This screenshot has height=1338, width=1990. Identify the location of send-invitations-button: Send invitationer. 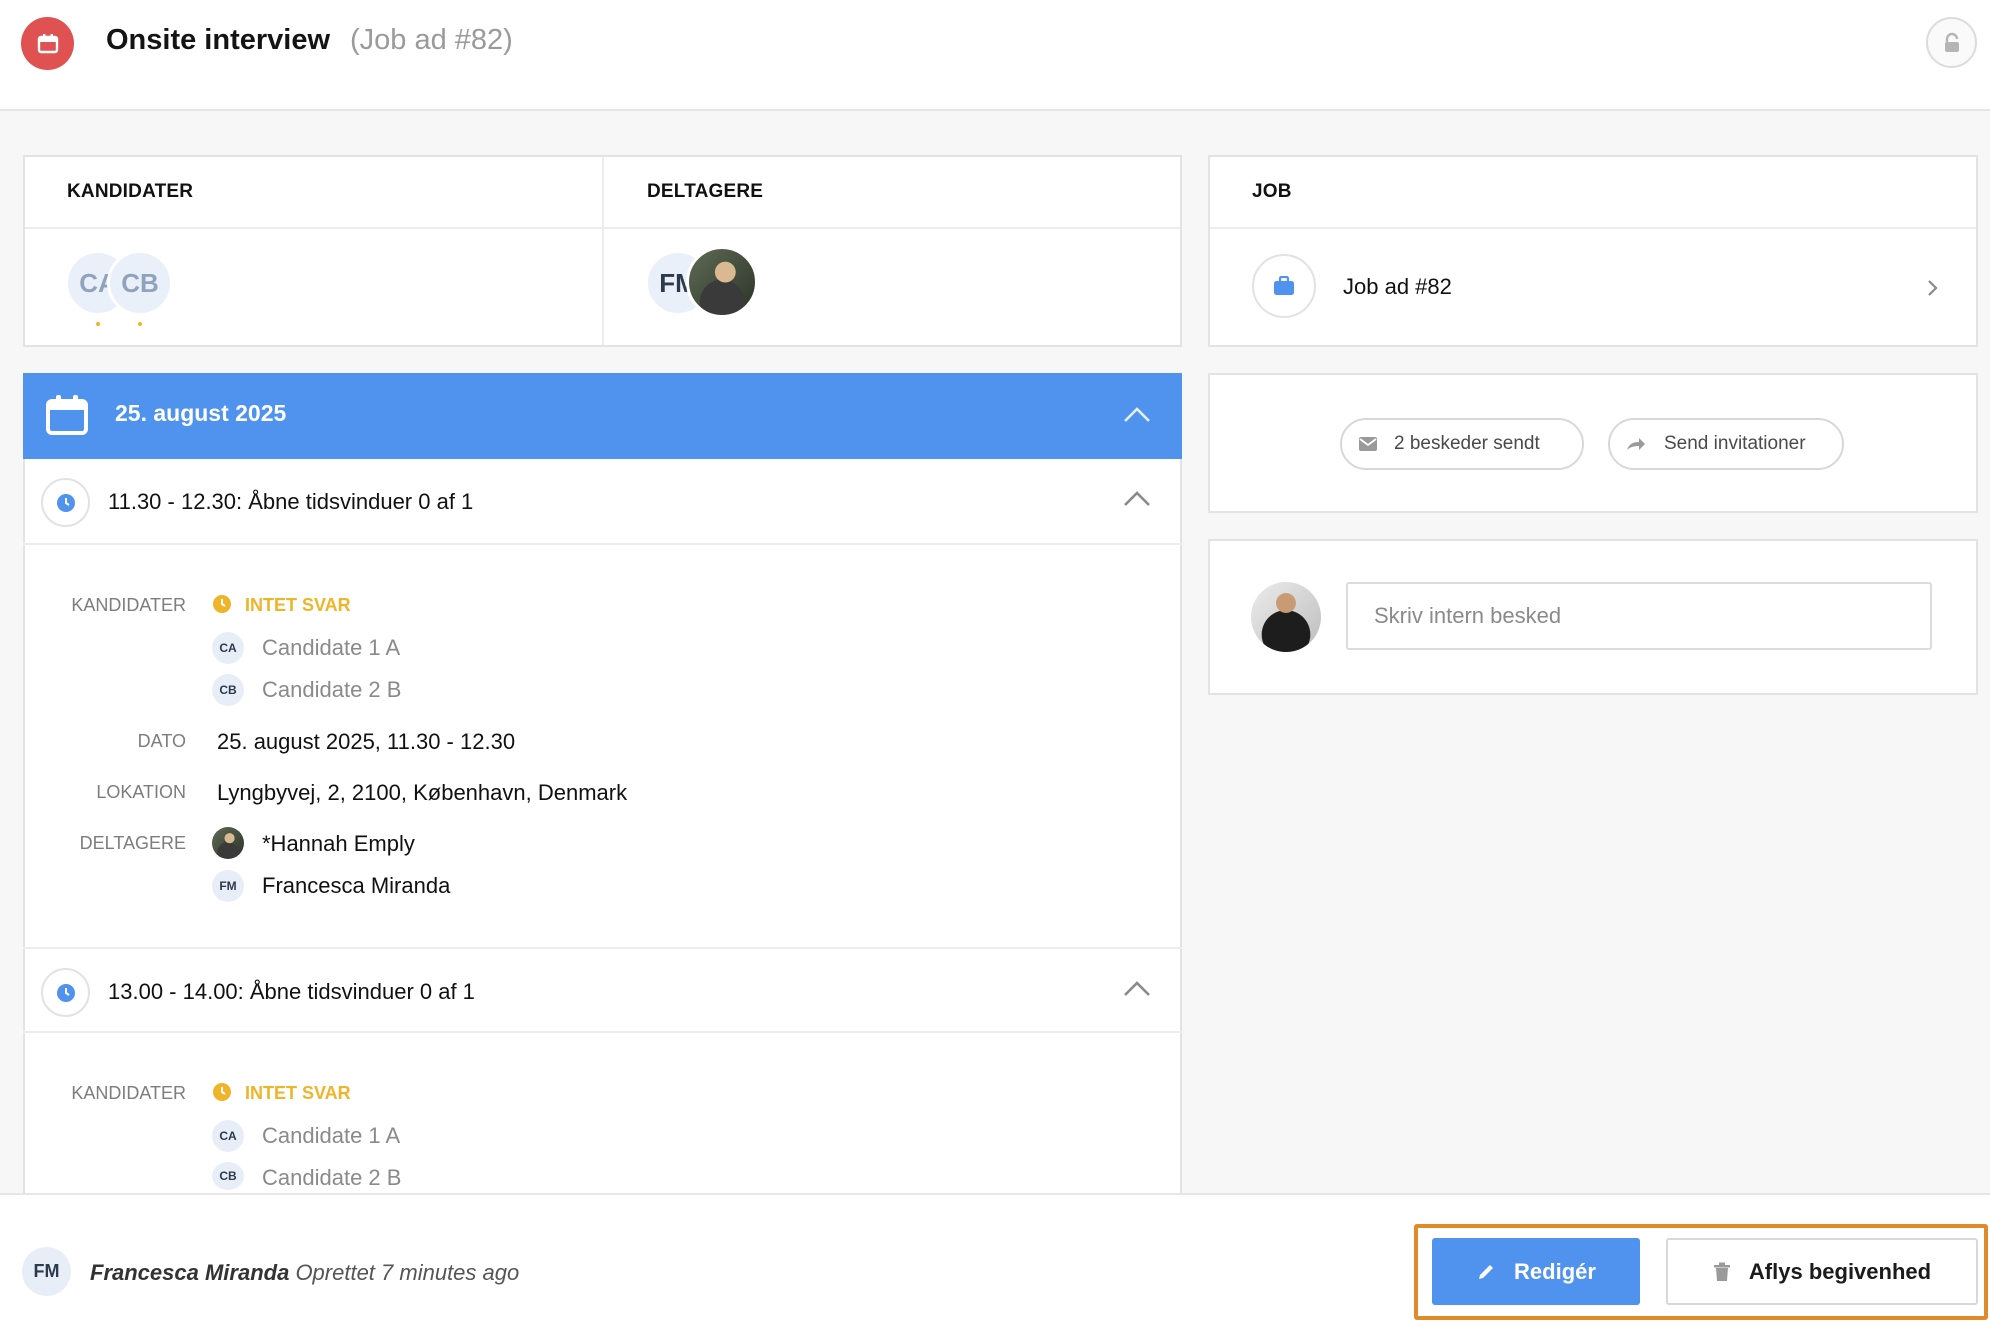
(1726, 444).